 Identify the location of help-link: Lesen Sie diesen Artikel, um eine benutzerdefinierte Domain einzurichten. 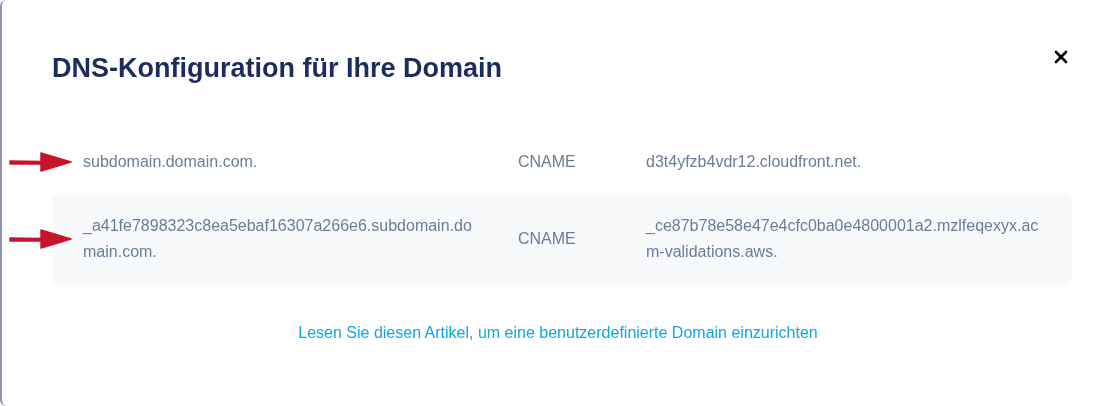
(558, 332).